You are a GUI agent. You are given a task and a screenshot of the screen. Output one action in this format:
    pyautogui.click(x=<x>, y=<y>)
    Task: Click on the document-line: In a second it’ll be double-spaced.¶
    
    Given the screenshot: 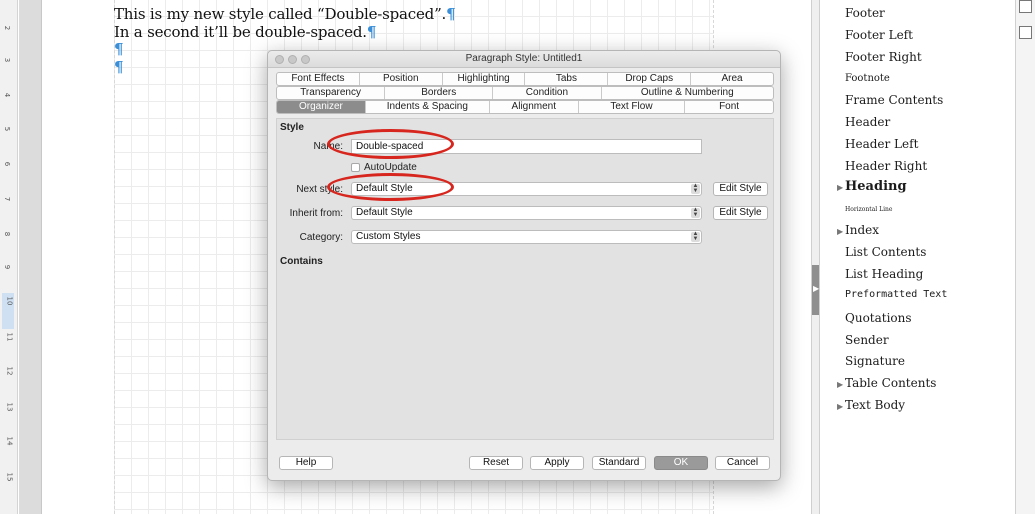 What is the action you would take?
    pyautogui.click(x=245, y=32)
    